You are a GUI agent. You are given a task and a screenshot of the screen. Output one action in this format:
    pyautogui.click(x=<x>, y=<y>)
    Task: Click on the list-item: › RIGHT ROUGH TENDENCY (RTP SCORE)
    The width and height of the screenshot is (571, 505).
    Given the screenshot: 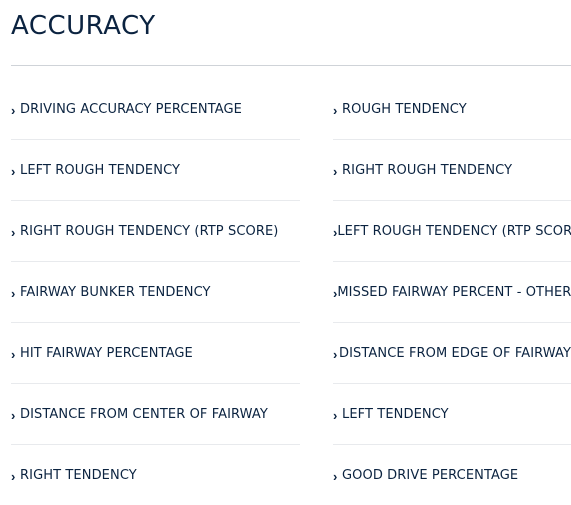 What is the action you would take?
    pyautogui.click(x=155, y=231)
    